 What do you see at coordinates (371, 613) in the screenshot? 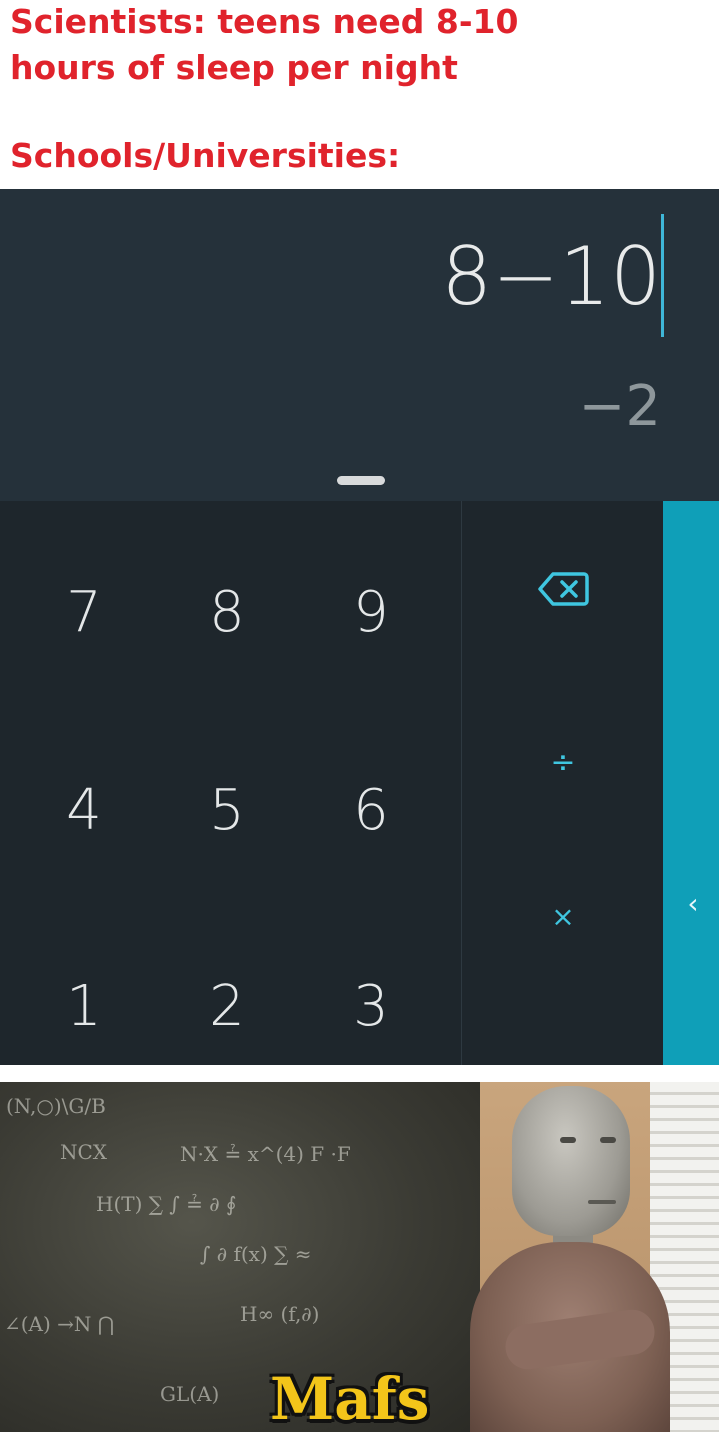
I see `key-9: 9` at bounding box center [371, 613].